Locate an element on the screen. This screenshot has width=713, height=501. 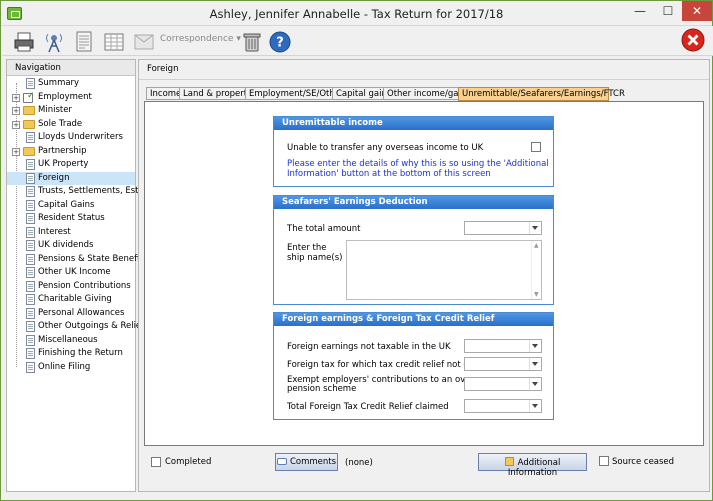
sidebar-item-pension-contributions: Pension Contributions is located at coordinates (71, 287).